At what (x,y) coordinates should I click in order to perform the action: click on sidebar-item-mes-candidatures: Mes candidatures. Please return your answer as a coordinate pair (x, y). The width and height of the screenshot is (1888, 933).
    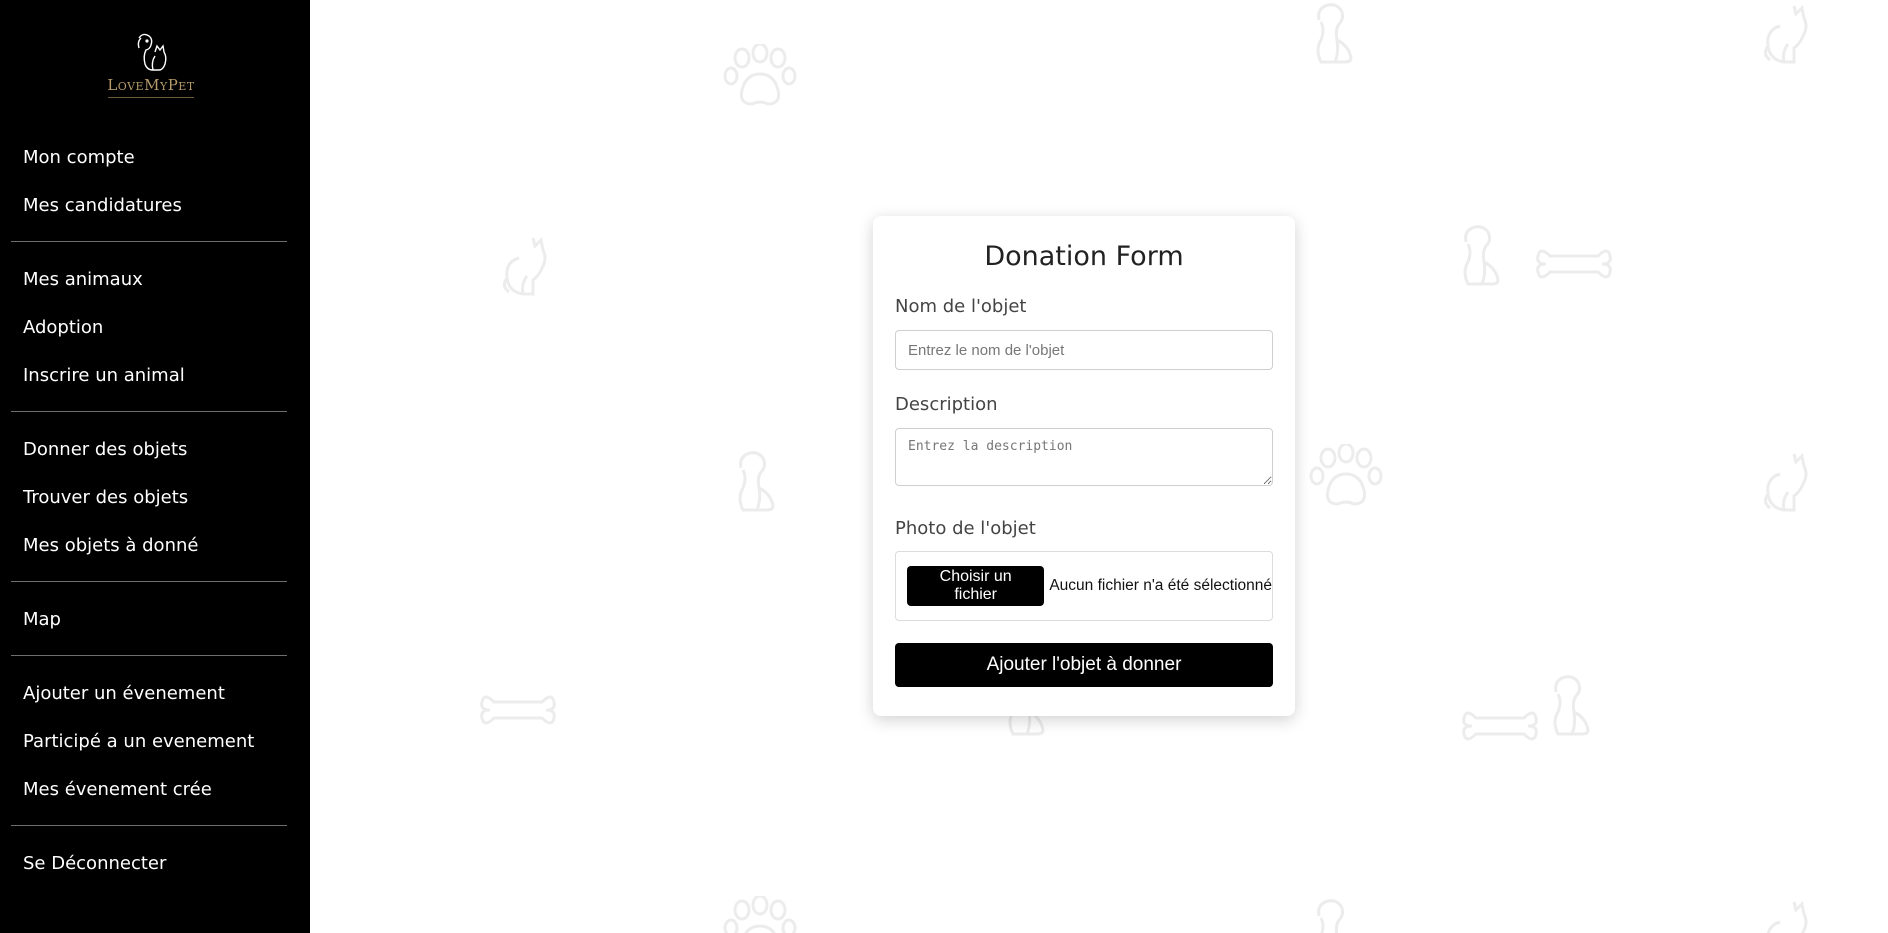
    Looking at the image, I should click on (155, 214).